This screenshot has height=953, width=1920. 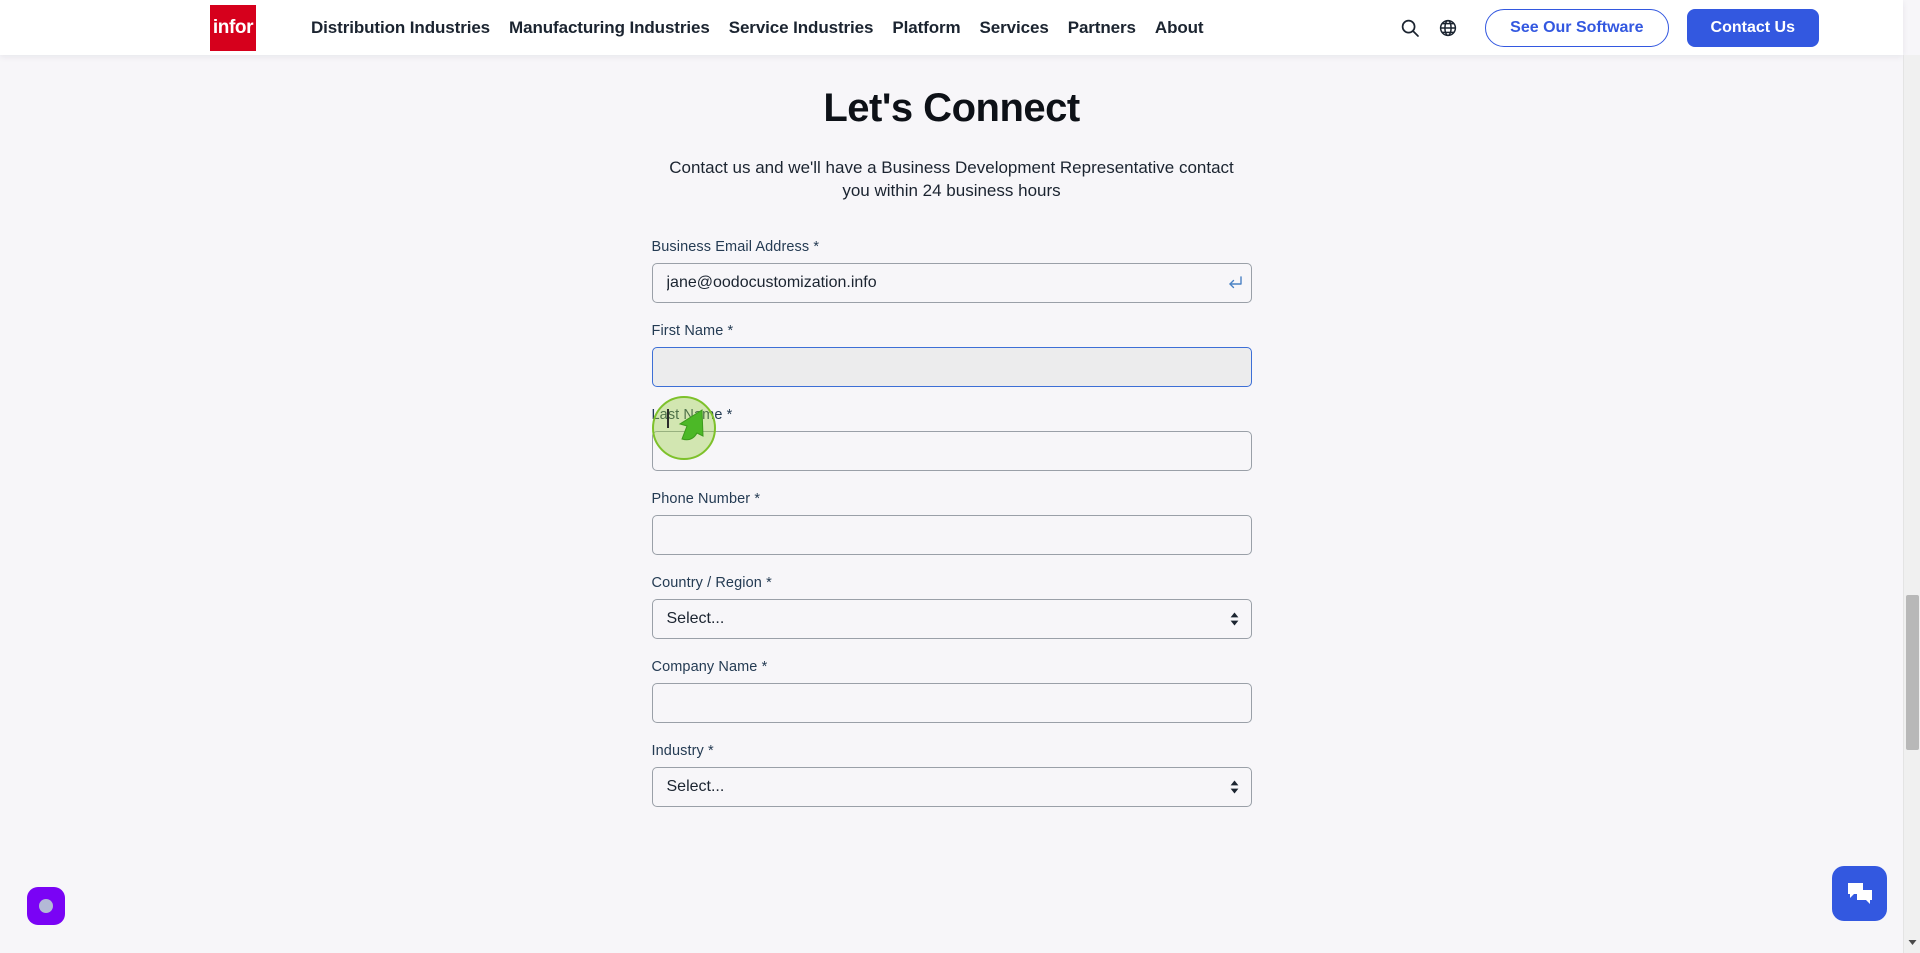 I want to click on input-wrap-phone-number, so click(x=951, y=534).